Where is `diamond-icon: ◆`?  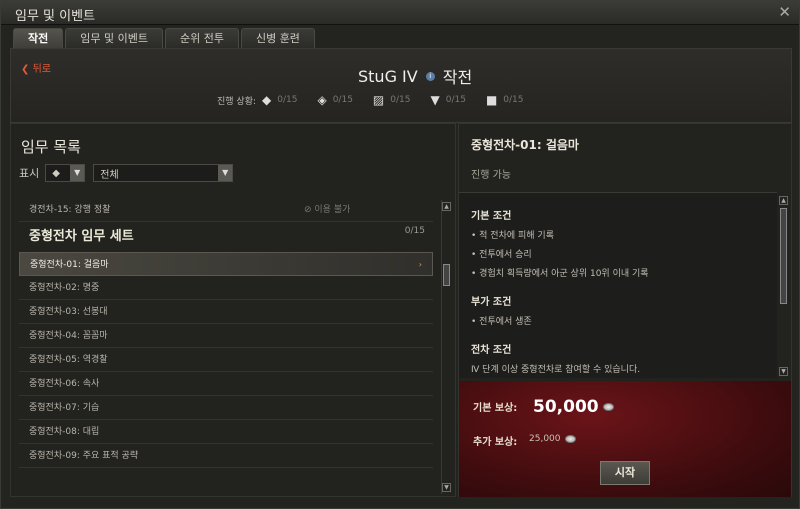 diamond-icon: ◆ is located at coordinates (267, 100).